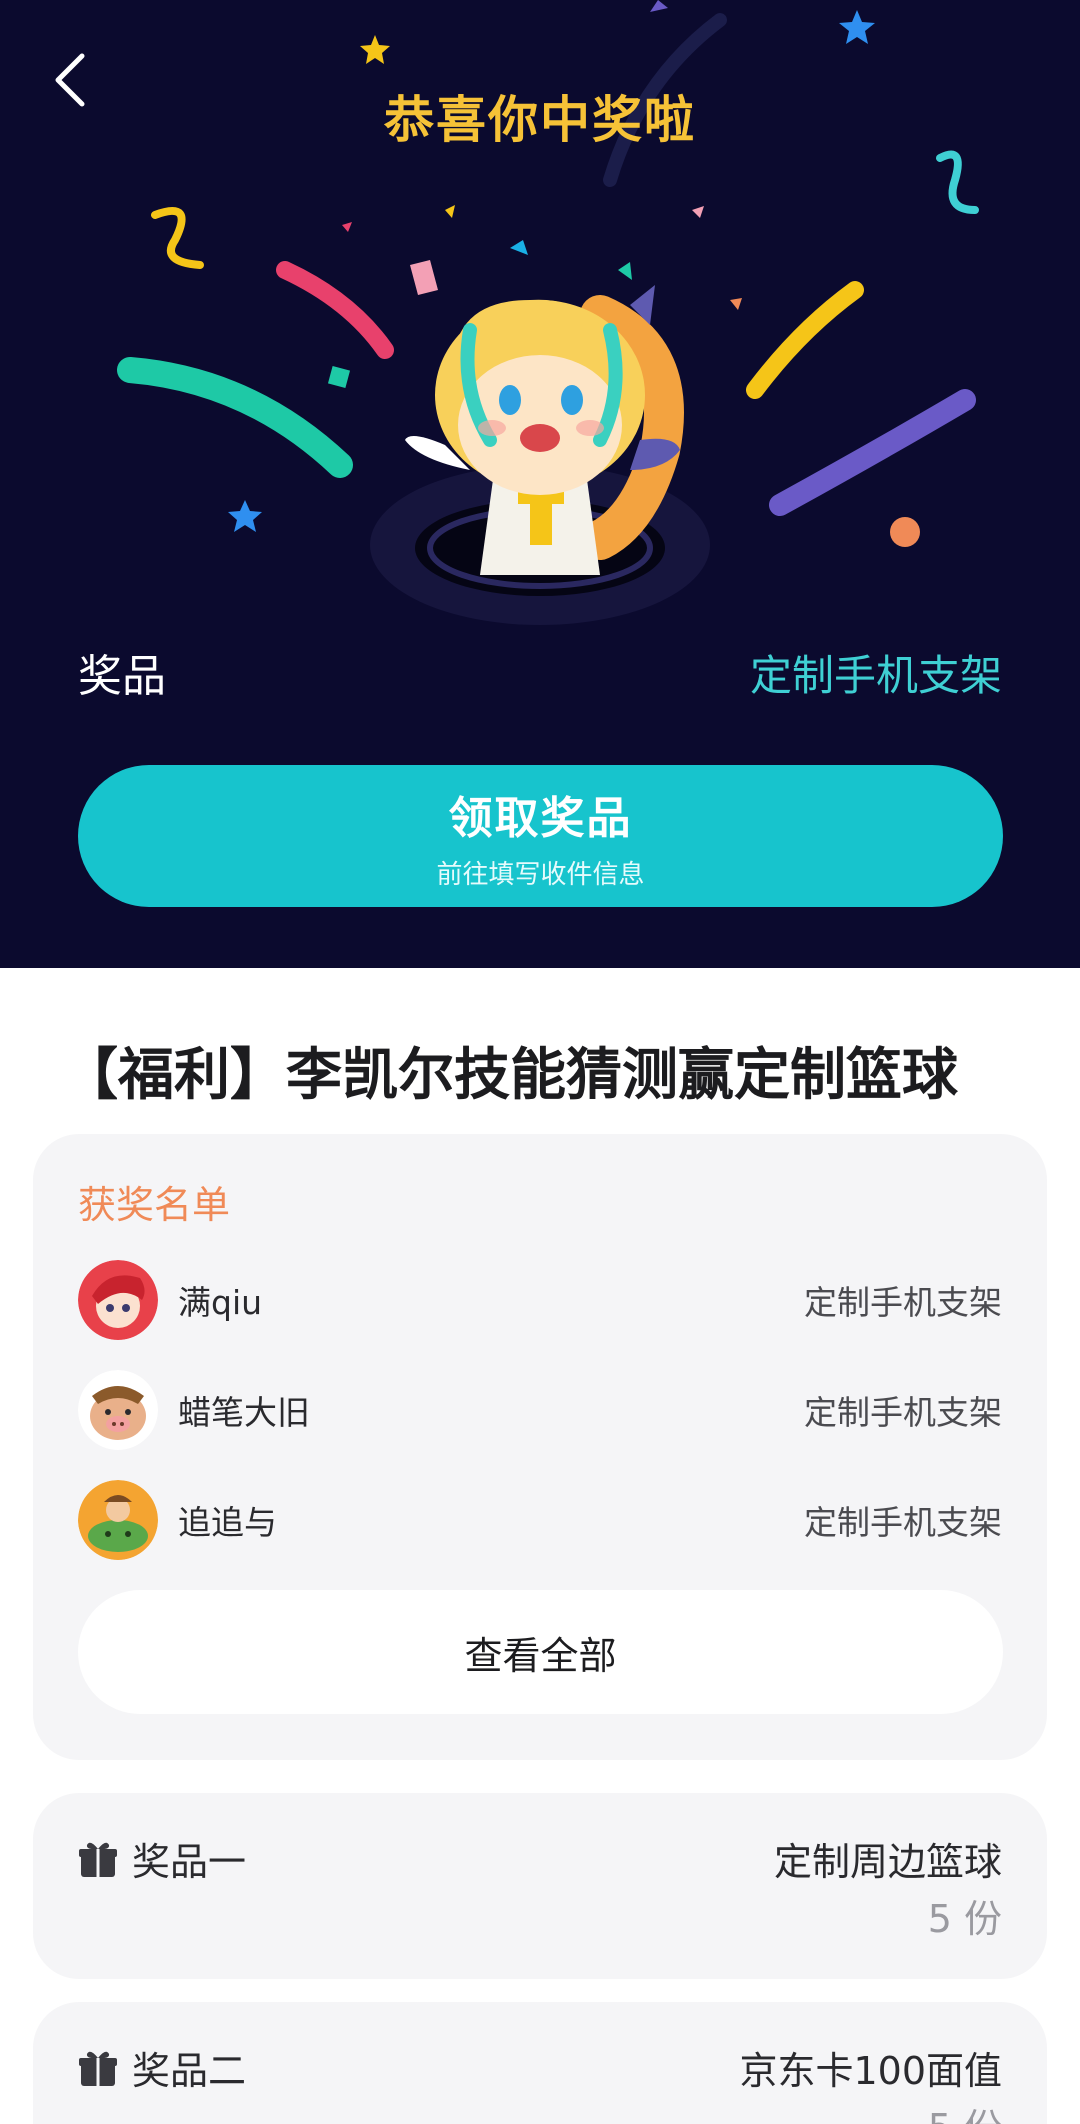 The image size is (1080, 2124). I want to click on claim-prize-label: 领取奖品, so click(540, 818).